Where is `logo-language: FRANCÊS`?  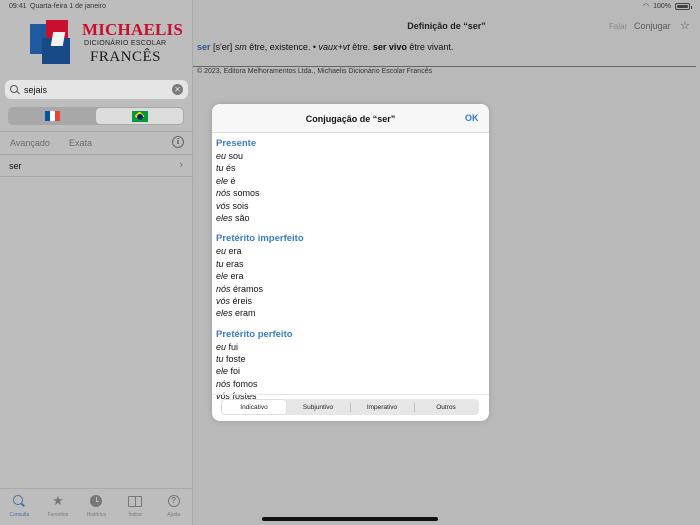 logo-language: FRANCÊS is located at coordinates (126, 57).